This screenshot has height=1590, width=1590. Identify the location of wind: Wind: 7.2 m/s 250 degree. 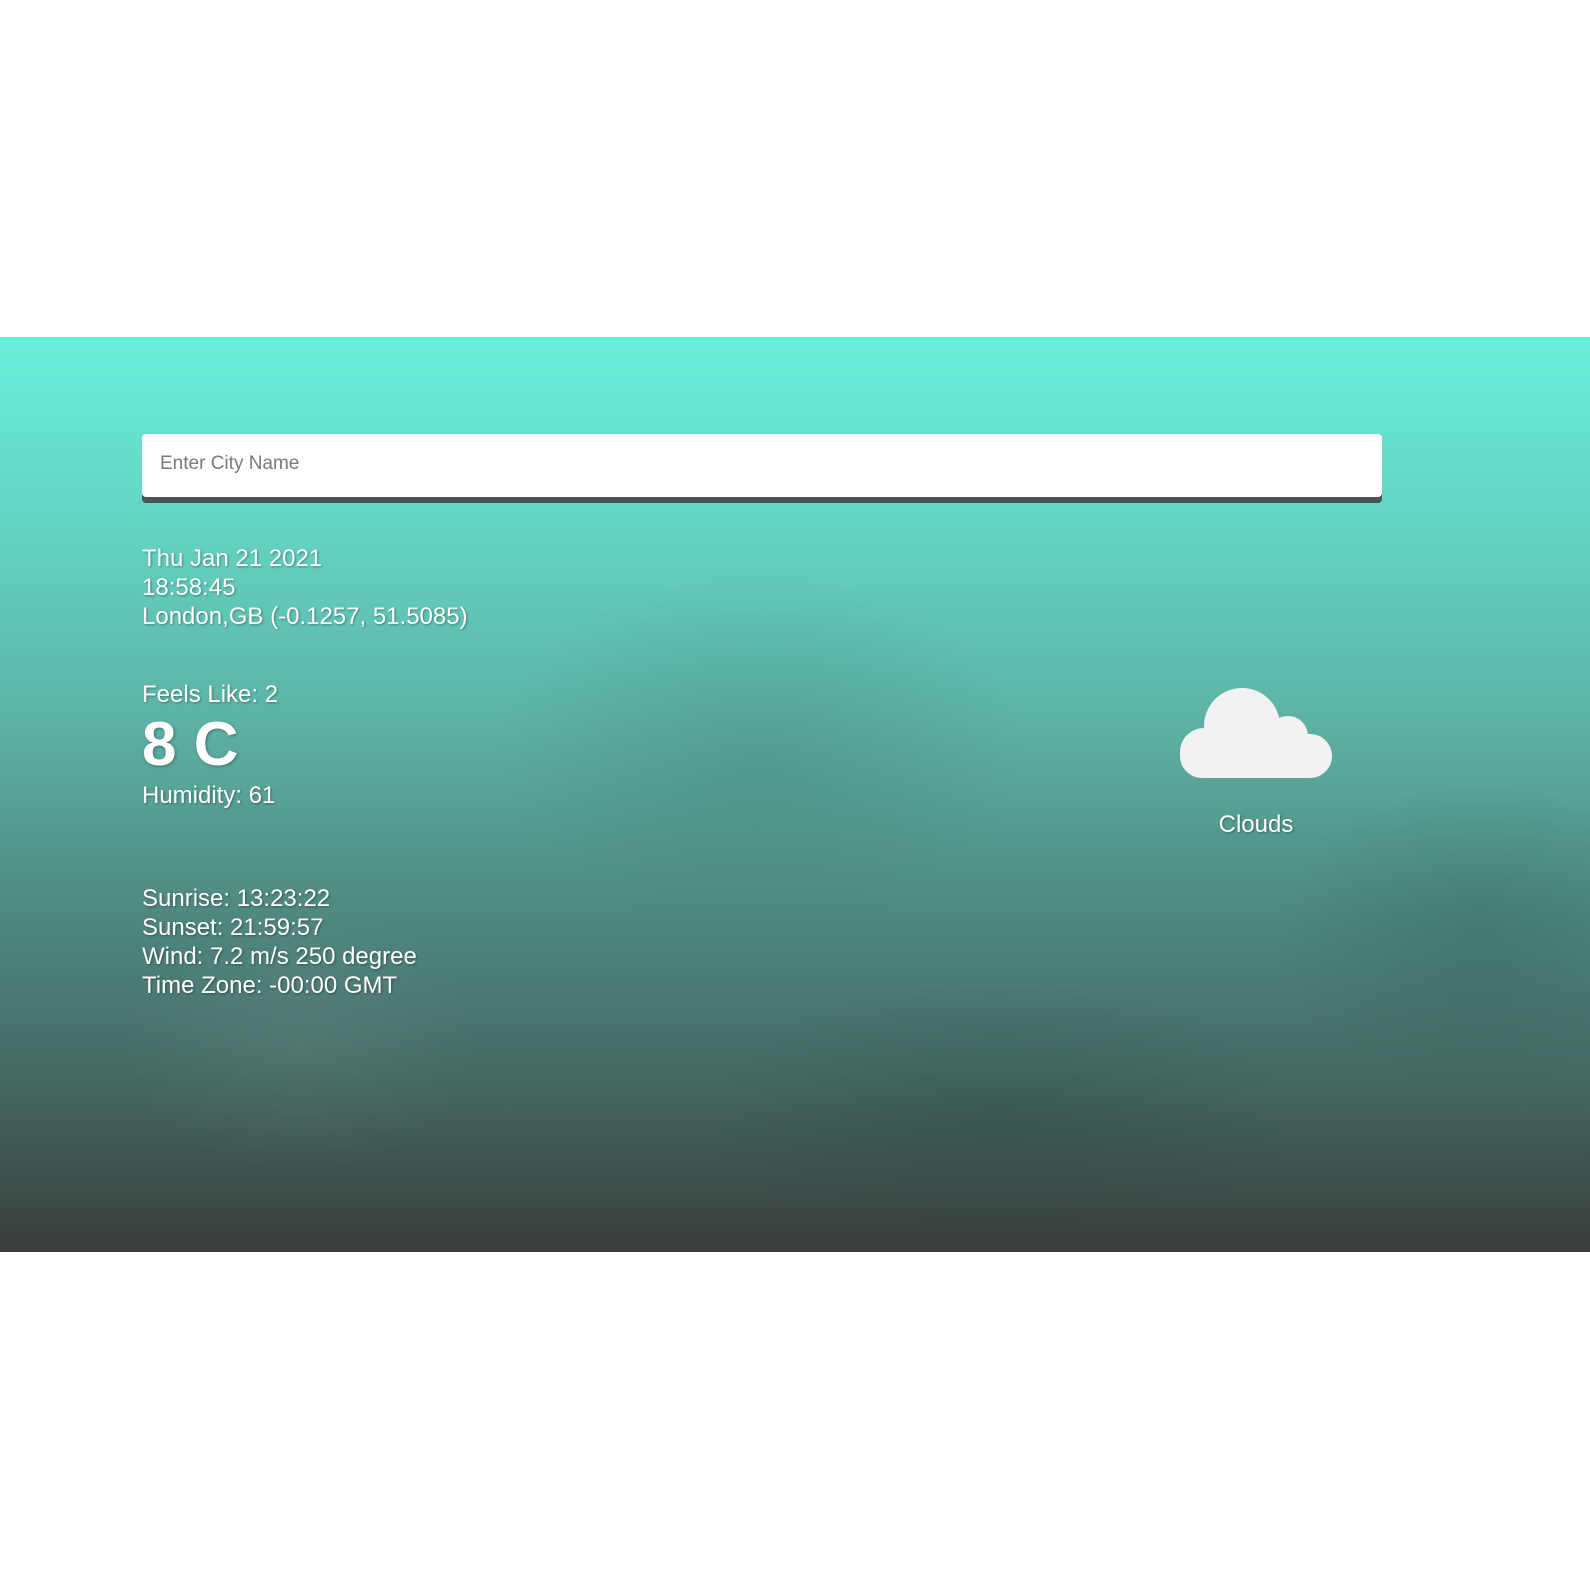
(279, 956).